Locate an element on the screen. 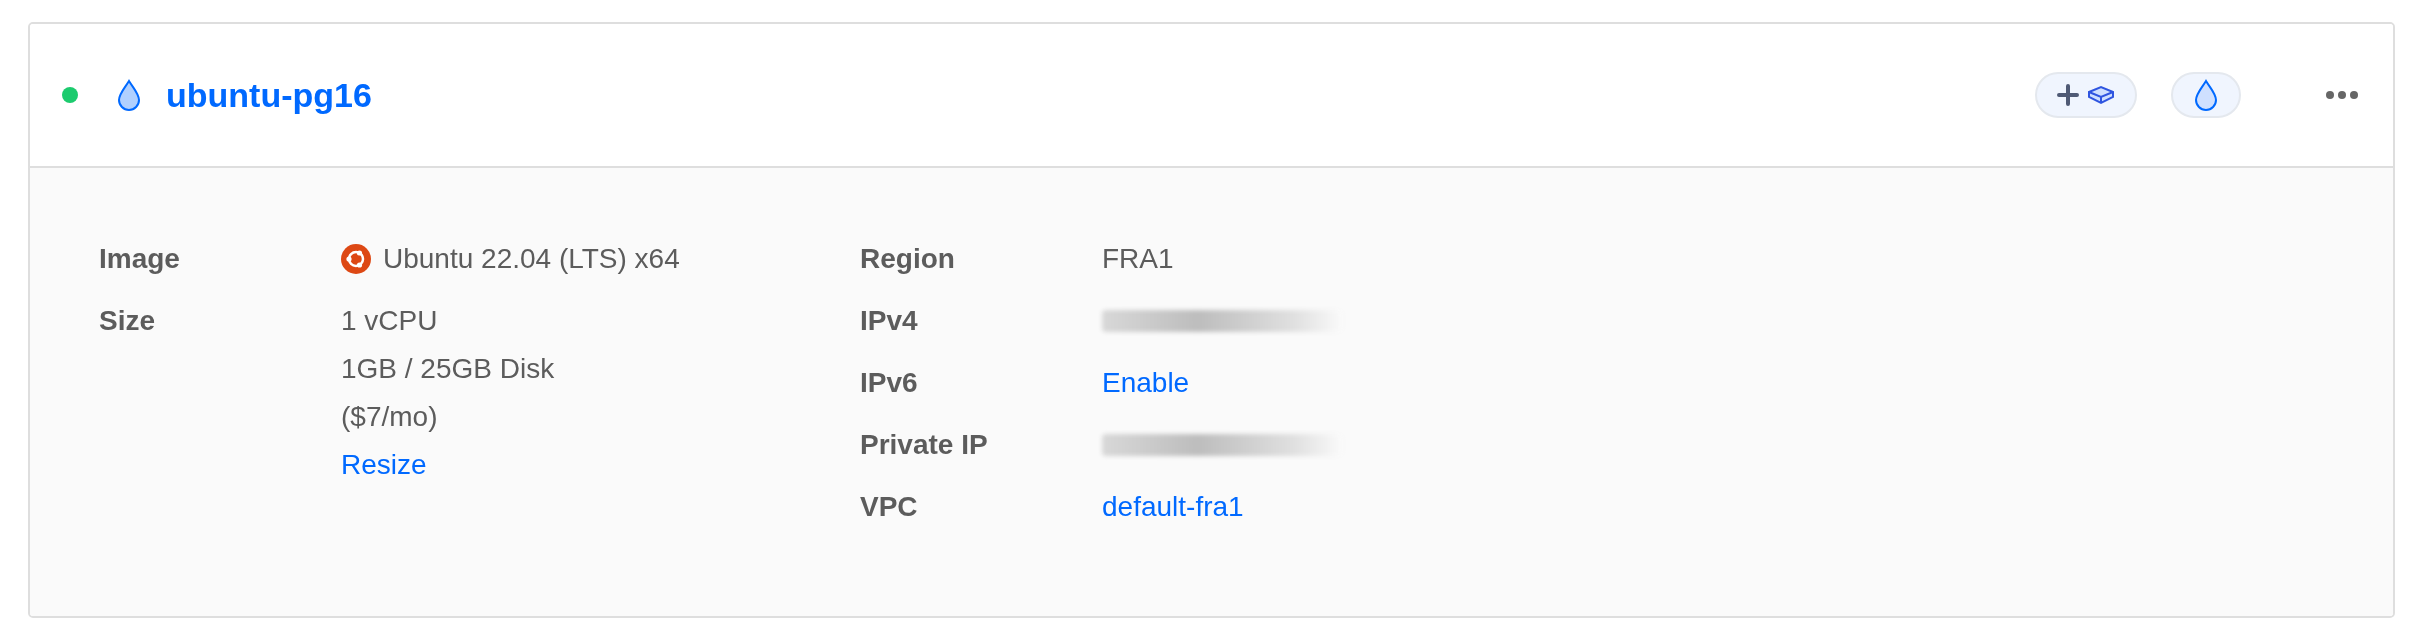 Image resolution: width=2425 pixels, height=640 pixels. detail-link: default-fra1 is located at coordinates (1173, 506).